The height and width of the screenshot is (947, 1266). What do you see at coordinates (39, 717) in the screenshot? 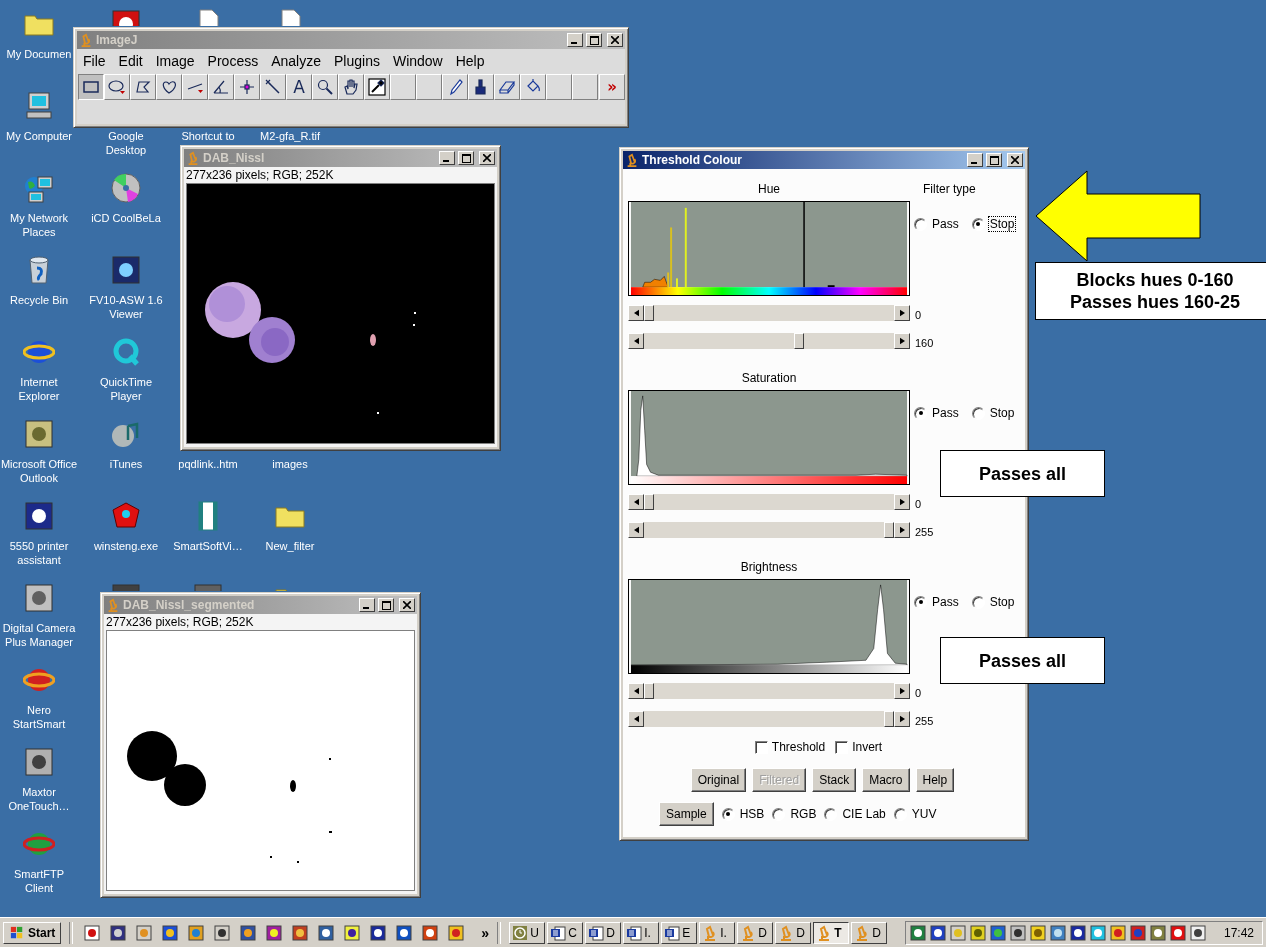
I see `desktop-icon-label: Nero StartSmart` at bounding box center [39, 717].